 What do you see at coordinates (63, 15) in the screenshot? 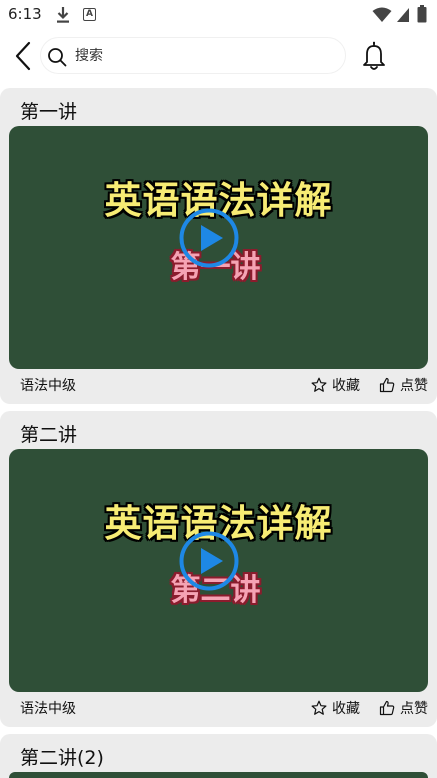
I see `download-icon` at bounding box center [63, 15].